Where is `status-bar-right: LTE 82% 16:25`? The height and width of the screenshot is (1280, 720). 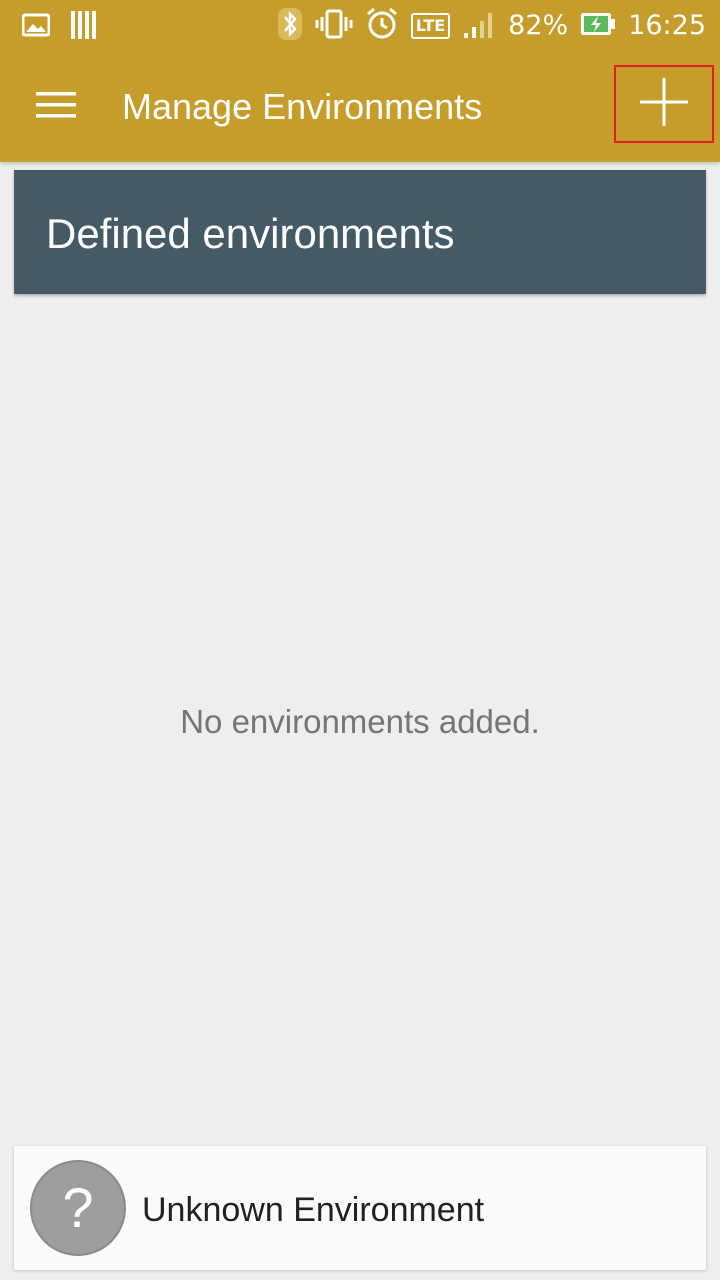 status-bar-right: LTE 82% 16:25 is located at coordinates (491, 26).